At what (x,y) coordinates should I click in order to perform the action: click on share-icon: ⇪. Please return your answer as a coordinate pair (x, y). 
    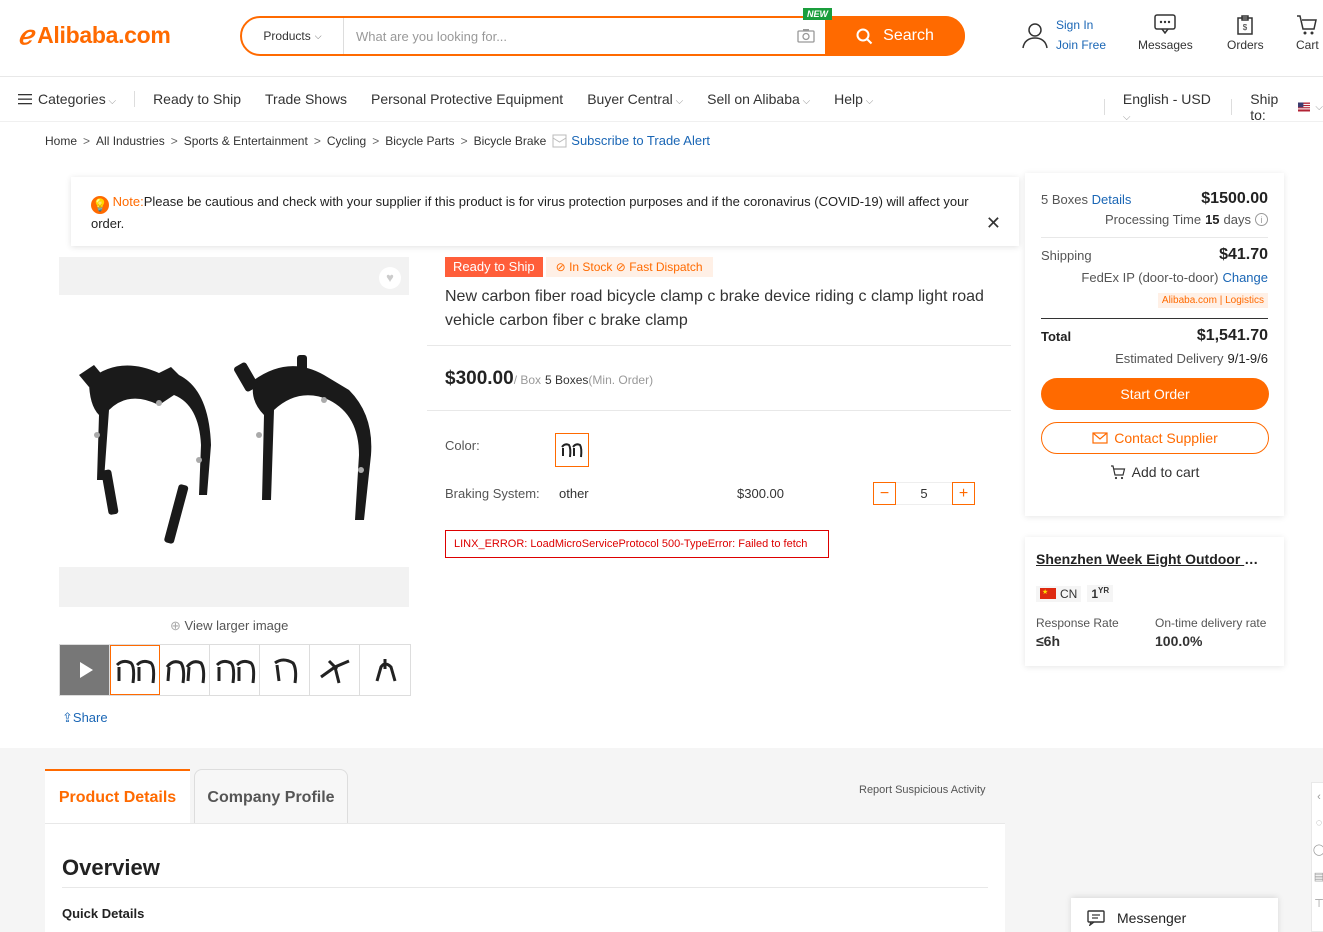
    Looking at the image, I should click on (67, 717).